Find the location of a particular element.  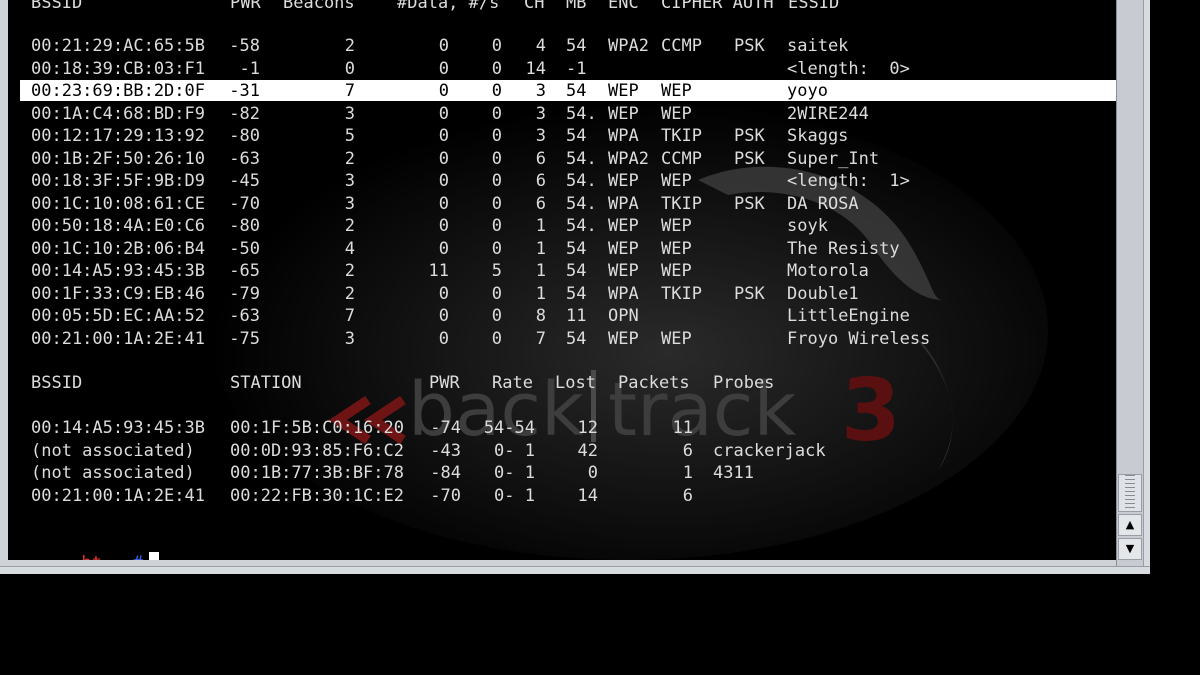

scroll-down-button: ▼ is located at coordinates (1130, 549).